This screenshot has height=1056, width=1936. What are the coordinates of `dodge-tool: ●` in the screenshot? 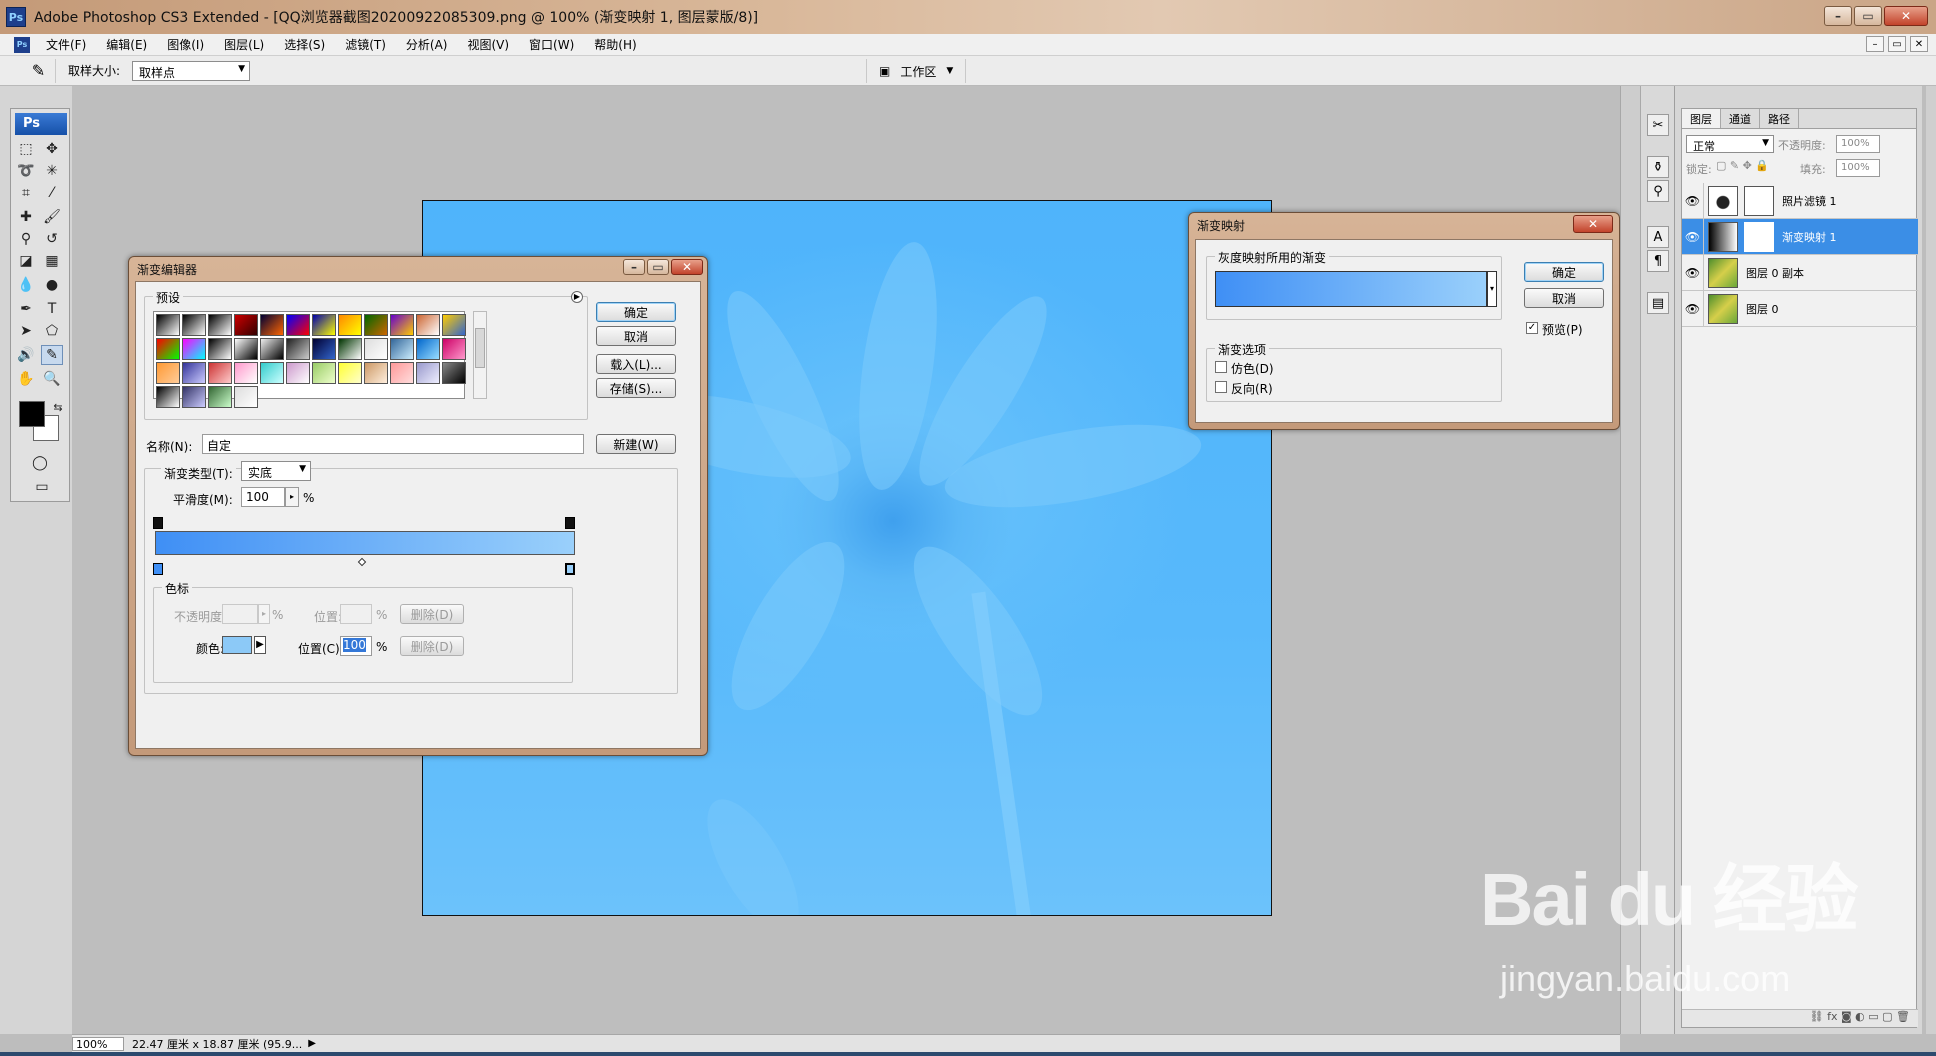 It's located at (52, 285).